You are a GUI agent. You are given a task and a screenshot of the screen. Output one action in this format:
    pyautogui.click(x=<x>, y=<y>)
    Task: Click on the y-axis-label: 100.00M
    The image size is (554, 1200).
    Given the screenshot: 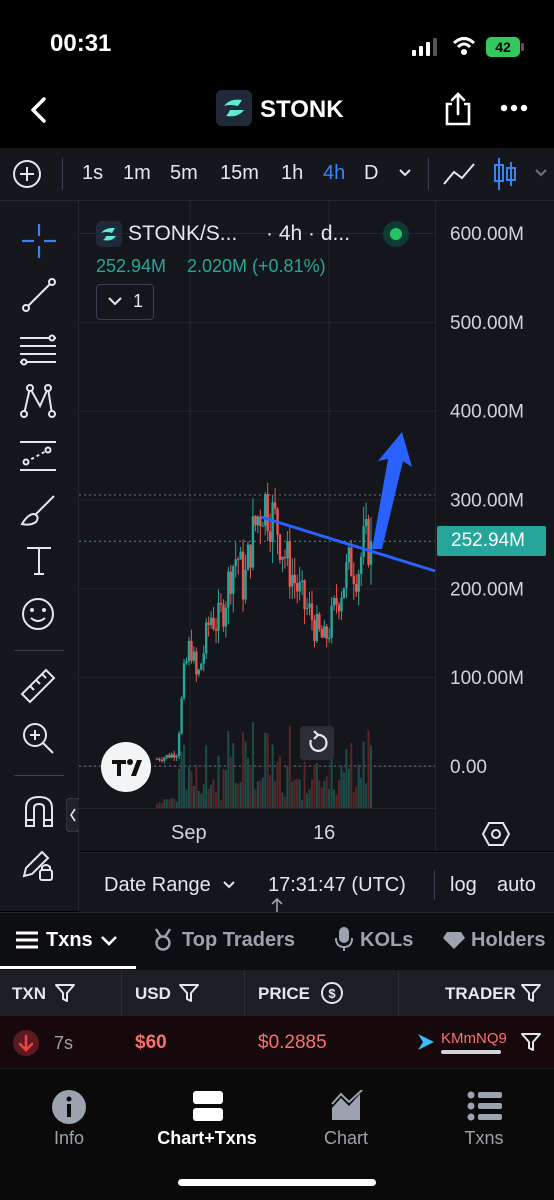 What is the action you would take?
    pyautogui.click(x=487, y=678)
    